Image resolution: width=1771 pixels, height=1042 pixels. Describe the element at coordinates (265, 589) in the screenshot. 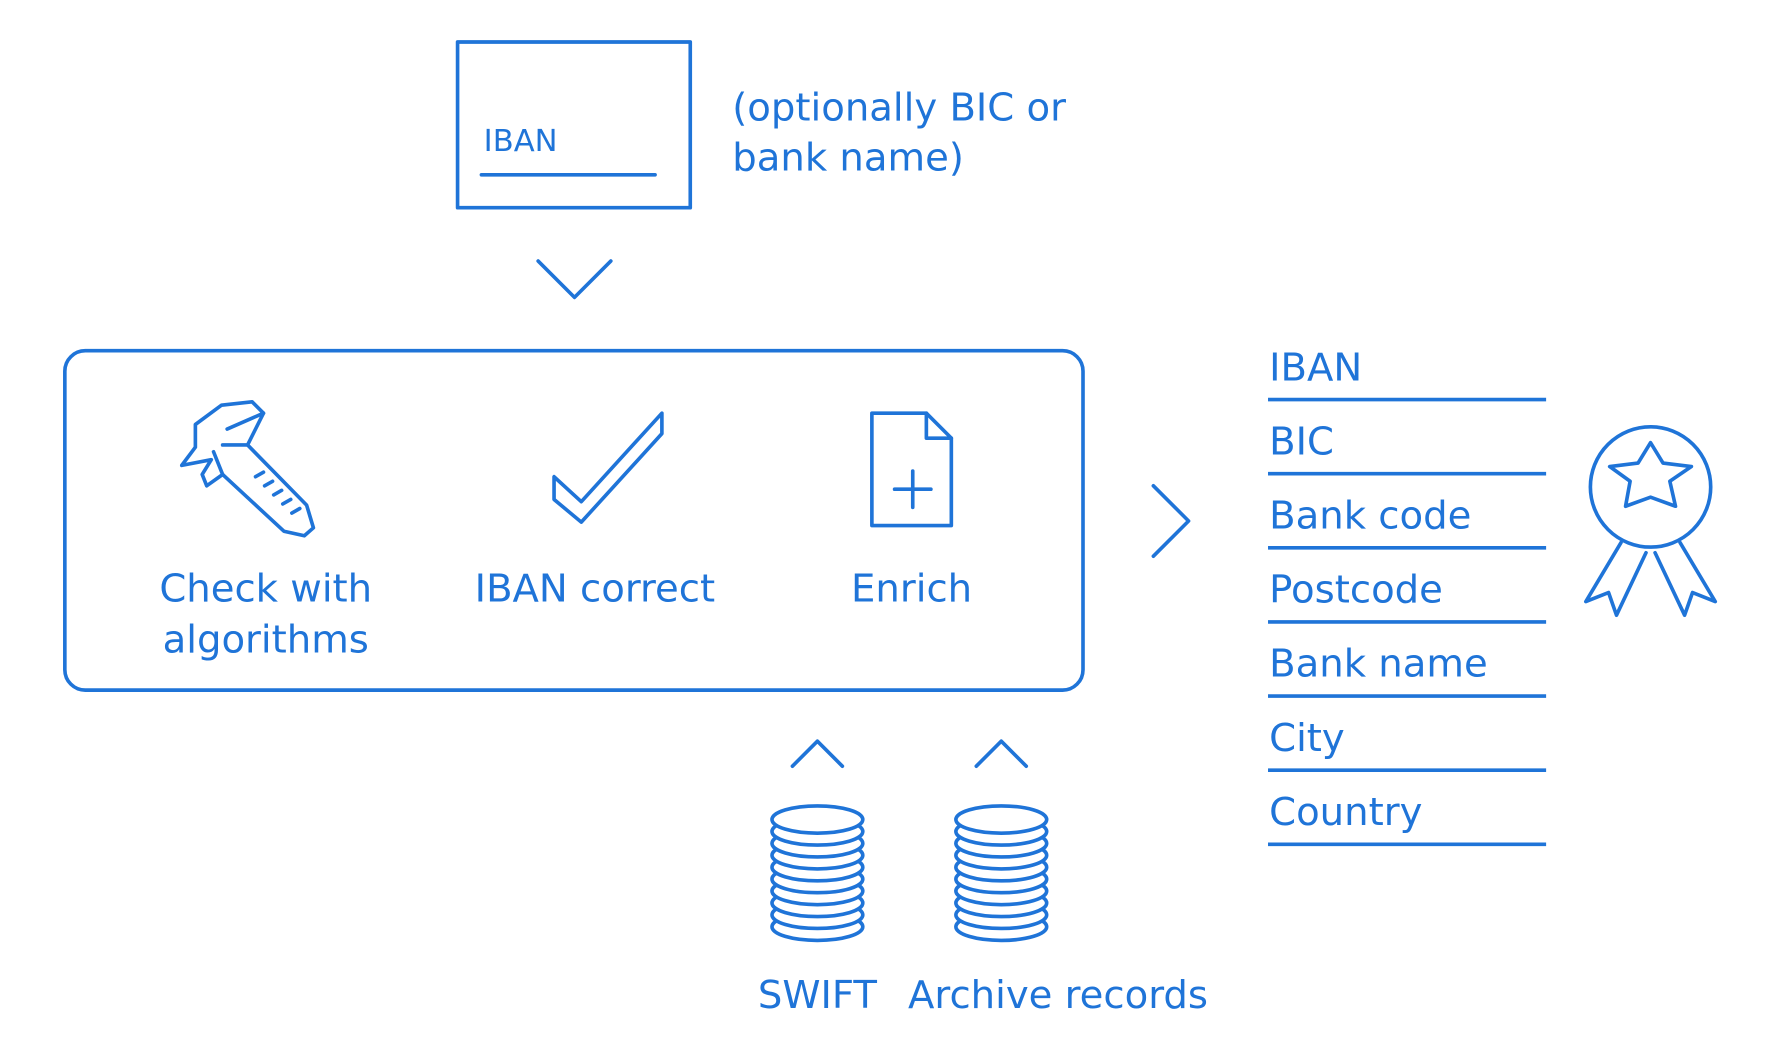

I see `step-check-label-line1: Check with` at that location.